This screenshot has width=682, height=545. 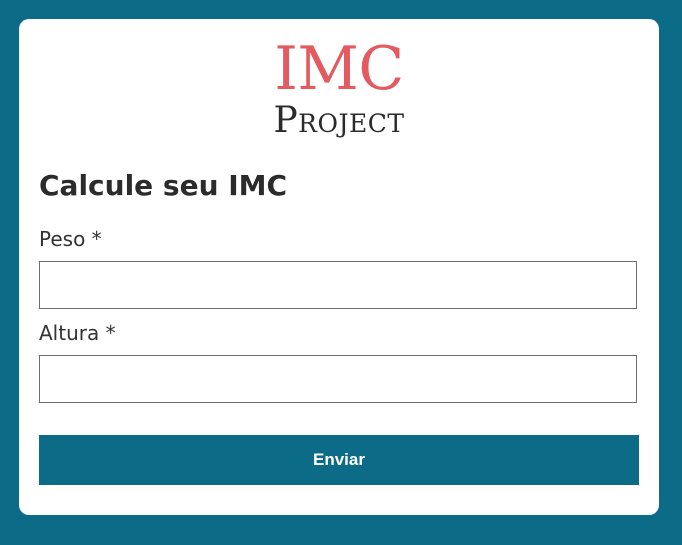 I want to click on altura-input, so click(x=338, y=379).